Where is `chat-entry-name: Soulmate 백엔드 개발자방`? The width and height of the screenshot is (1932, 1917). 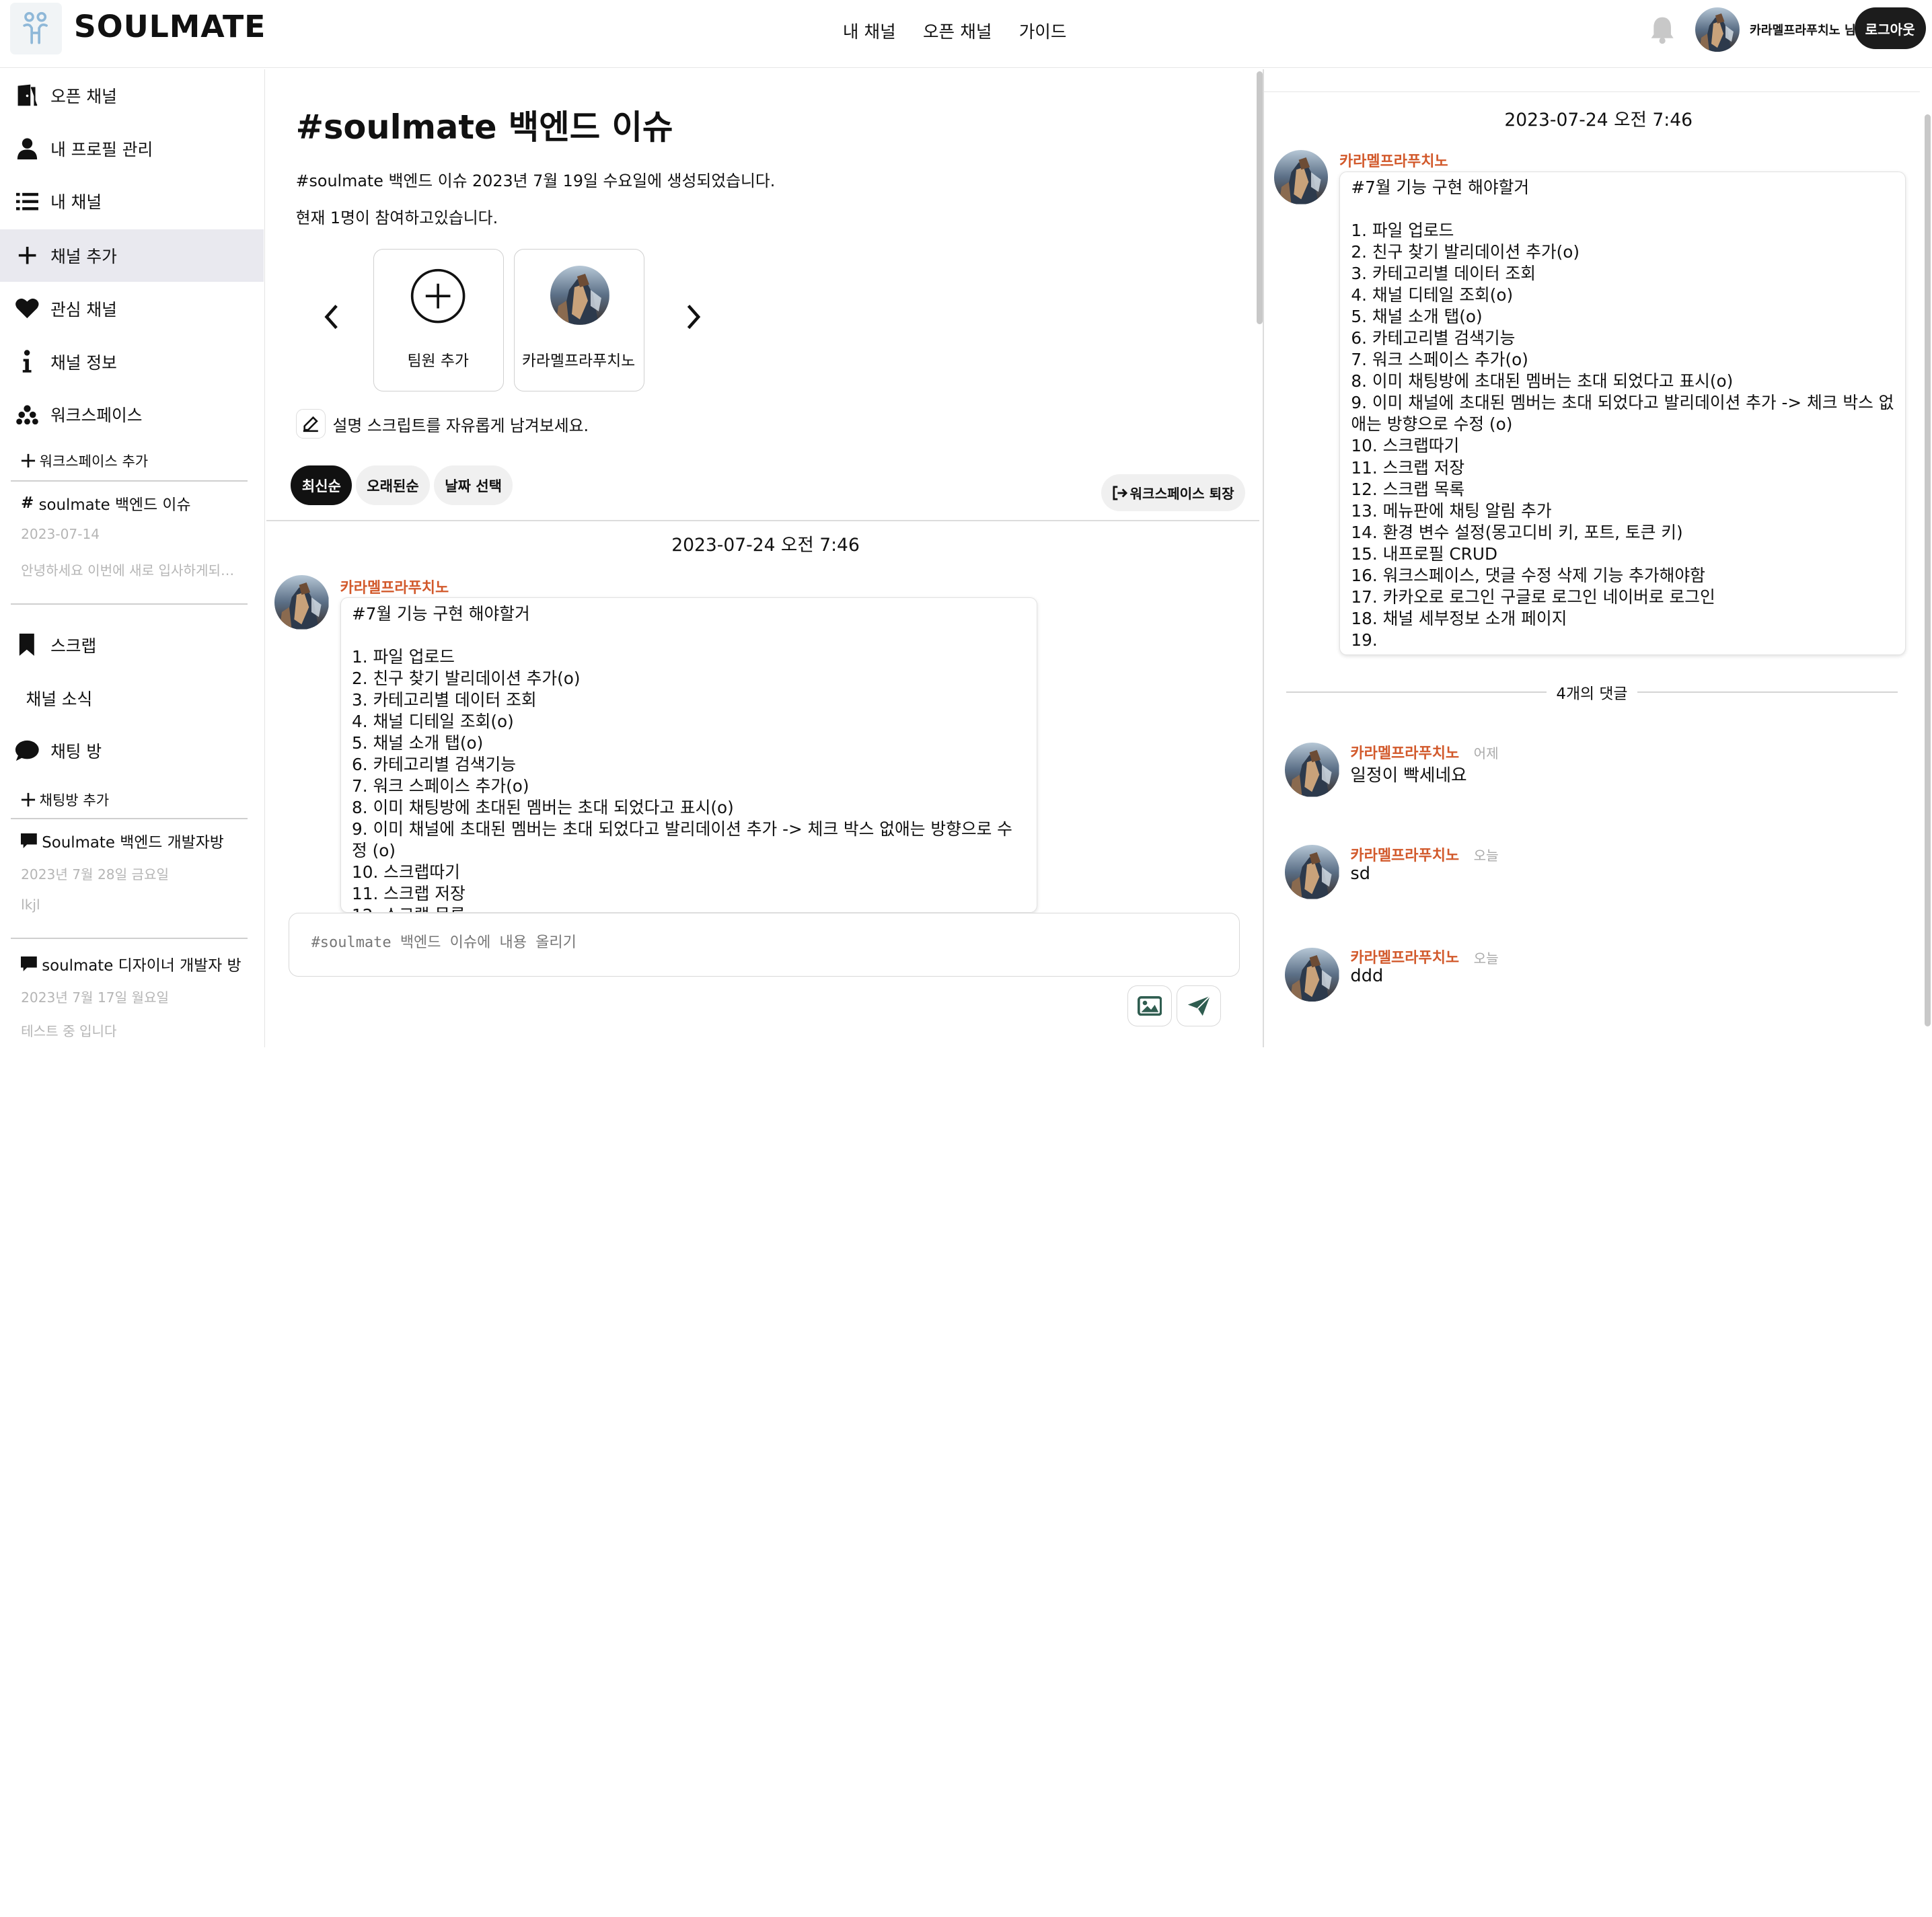
chat-entry-name: Soulmate 백엔드 개발자방 is located at coordinates (133, 842).